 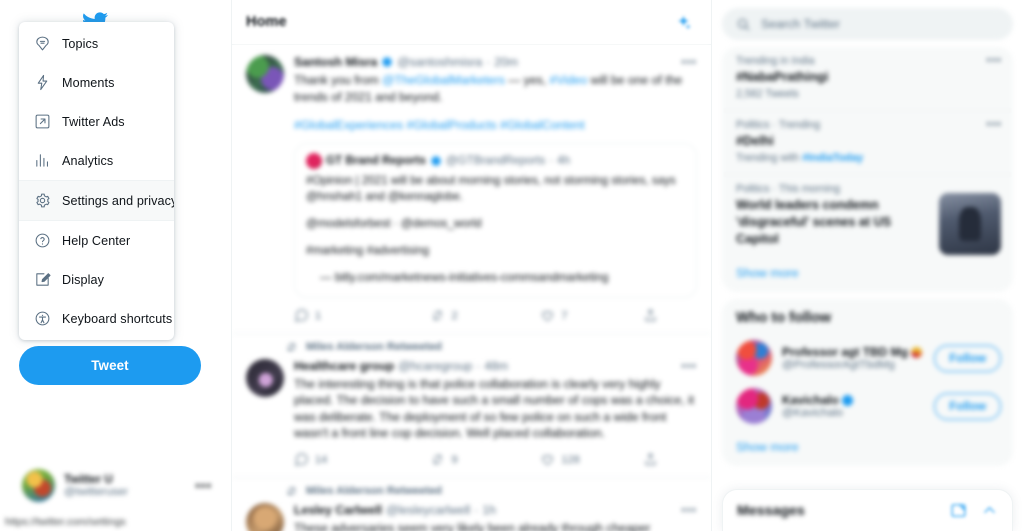 What do you see at coordinates (435, 365) in the screenshot?
I see `tweet-author-handle: @hcaregroup` at bounding box center [435, 365].